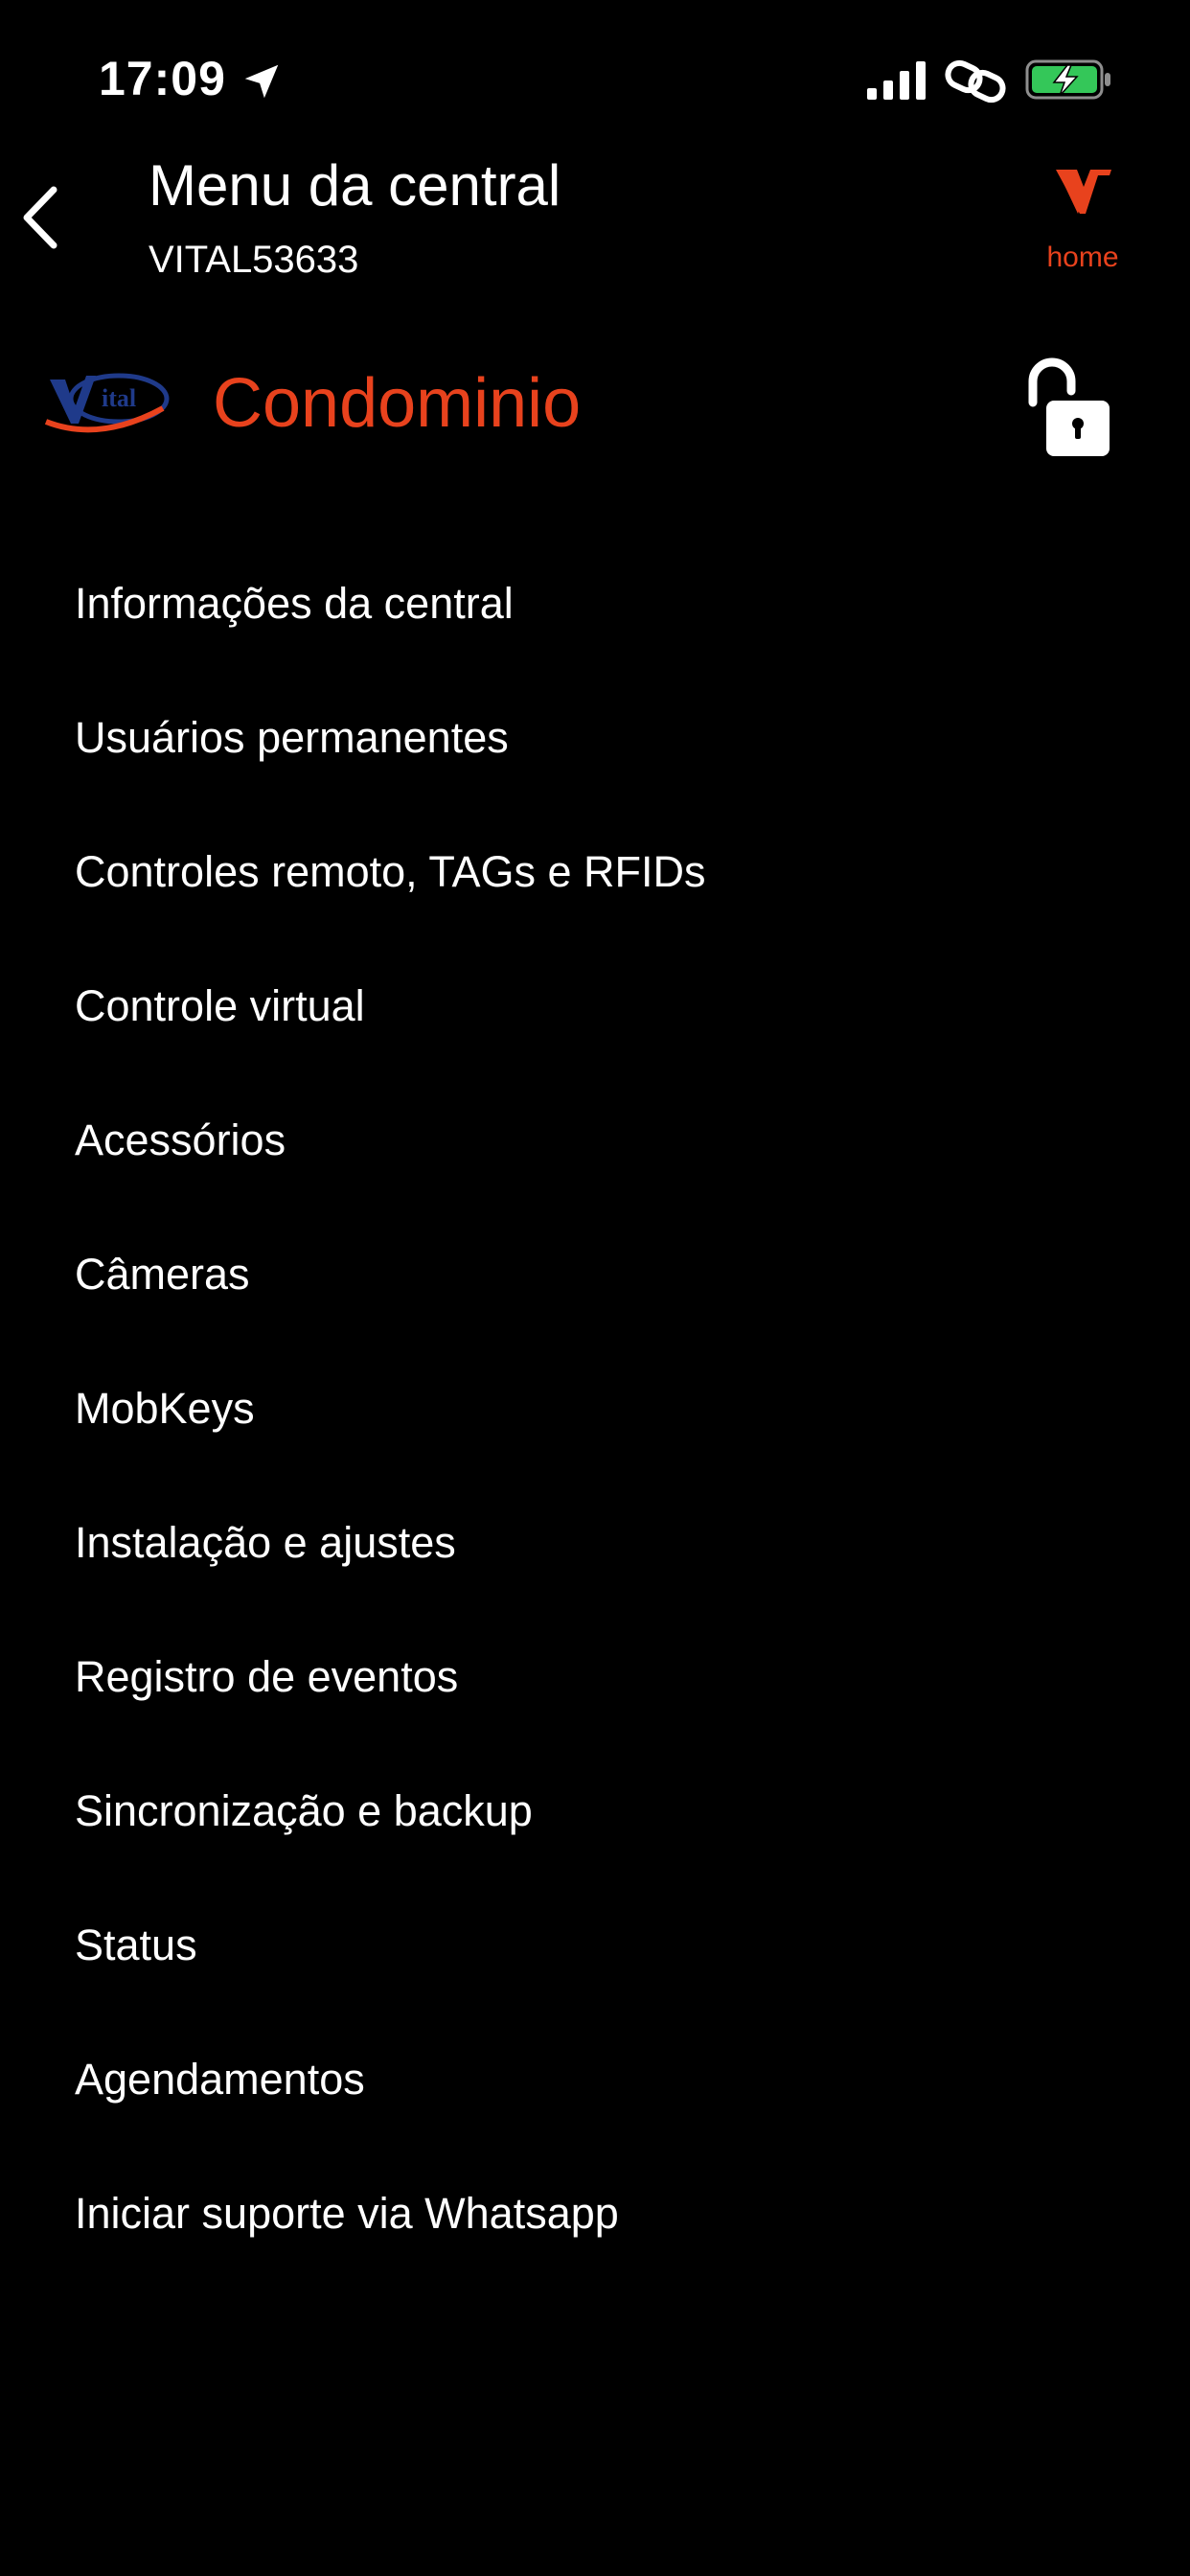 Image resolution: width=1190 pixels, height=2576 pixels. I want to click on back-button, so click(41, 217).